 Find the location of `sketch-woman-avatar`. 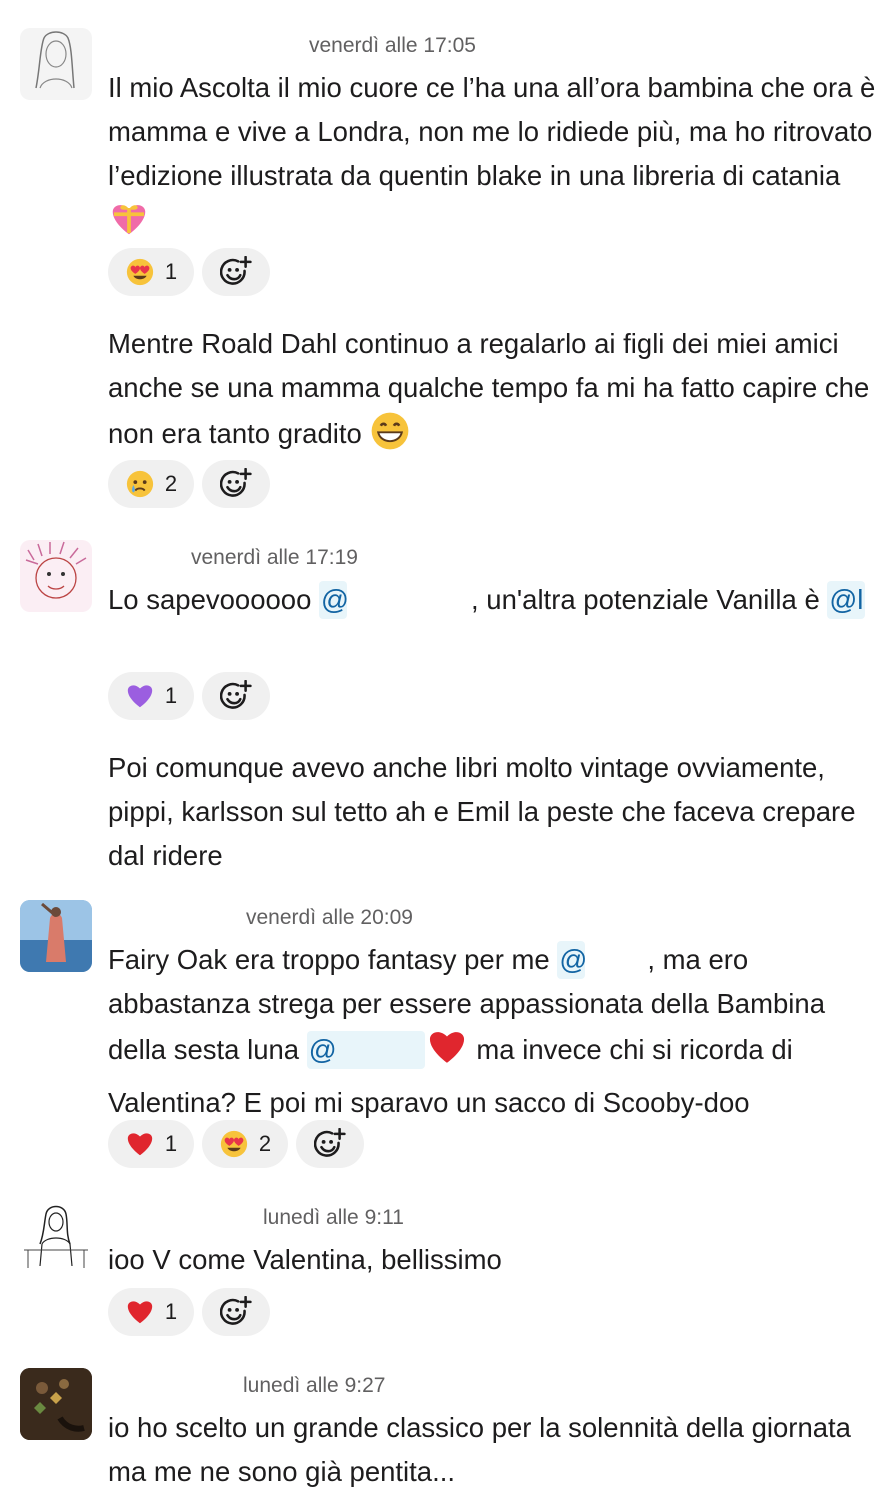

sketch-woman-avatar is located at coordinates (56, 64).